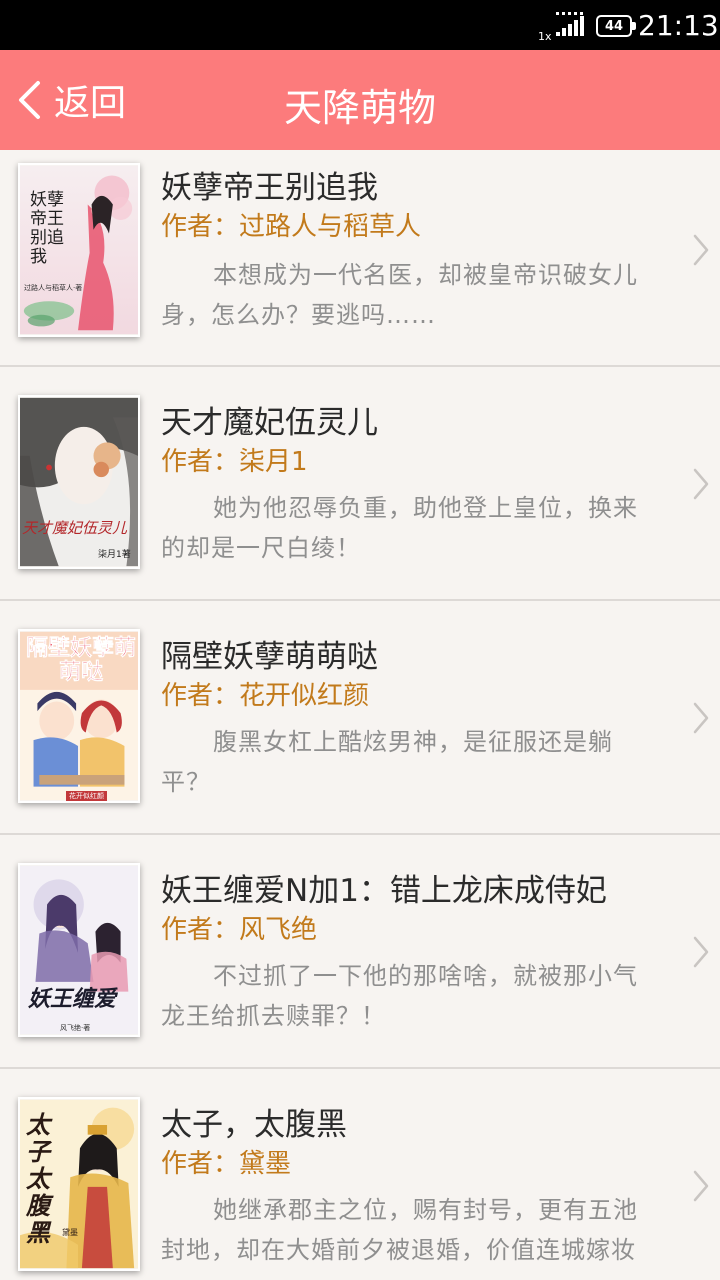 Image resolution: width=720 pixels, height=1280 pixels. What do you see at coordinates (360, 25) in the screenshot?
I see `status-bar: 1x 44 21:13` at bounding box center [360, 25].